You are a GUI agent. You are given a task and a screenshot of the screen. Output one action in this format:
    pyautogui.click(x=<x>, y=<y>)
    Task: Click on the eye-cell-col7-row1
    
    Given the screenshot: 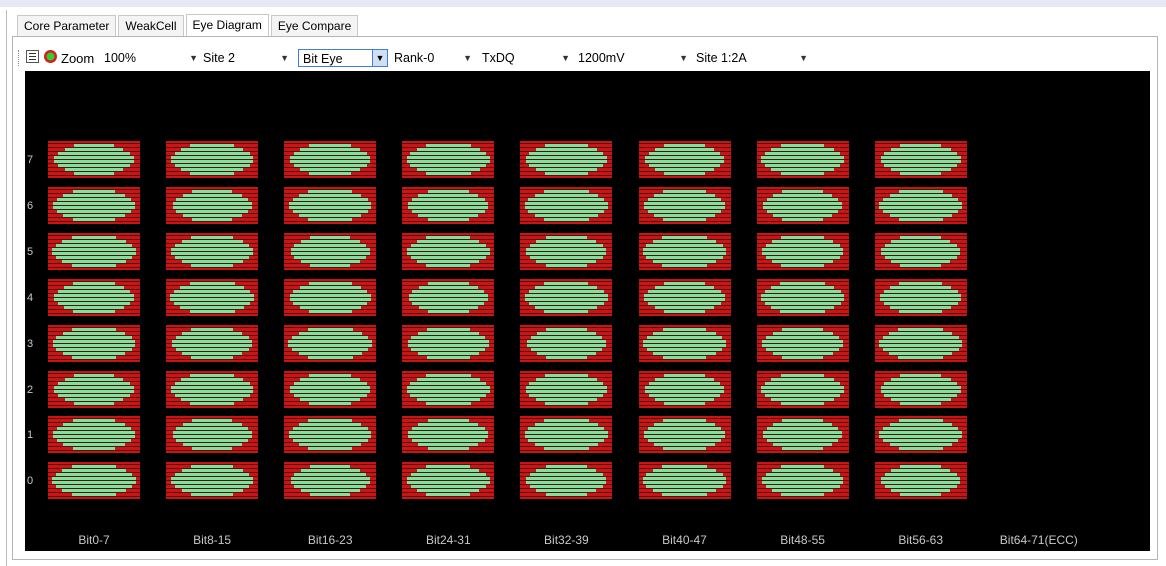 What is the action you would take?
    pyautogui.click(x=920, y=435)
    